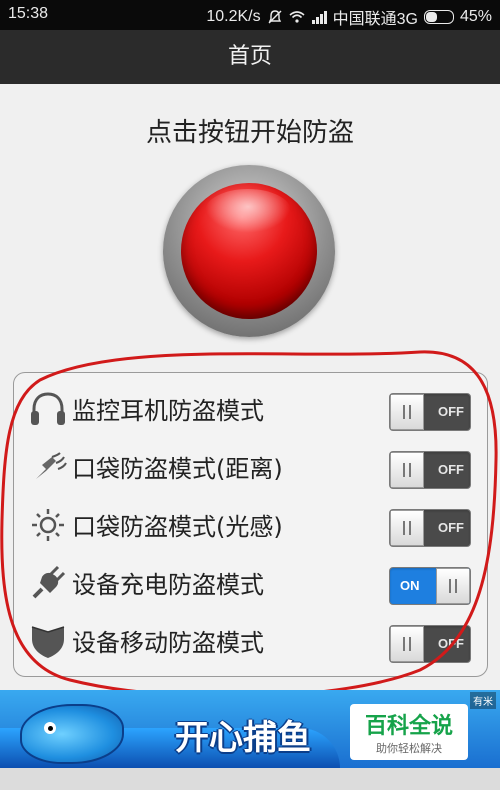 This screenshot has width=500, height=790. Describe the element at coordinates (48, 467) in the screenshot. I see `proximity-icon` at that location.